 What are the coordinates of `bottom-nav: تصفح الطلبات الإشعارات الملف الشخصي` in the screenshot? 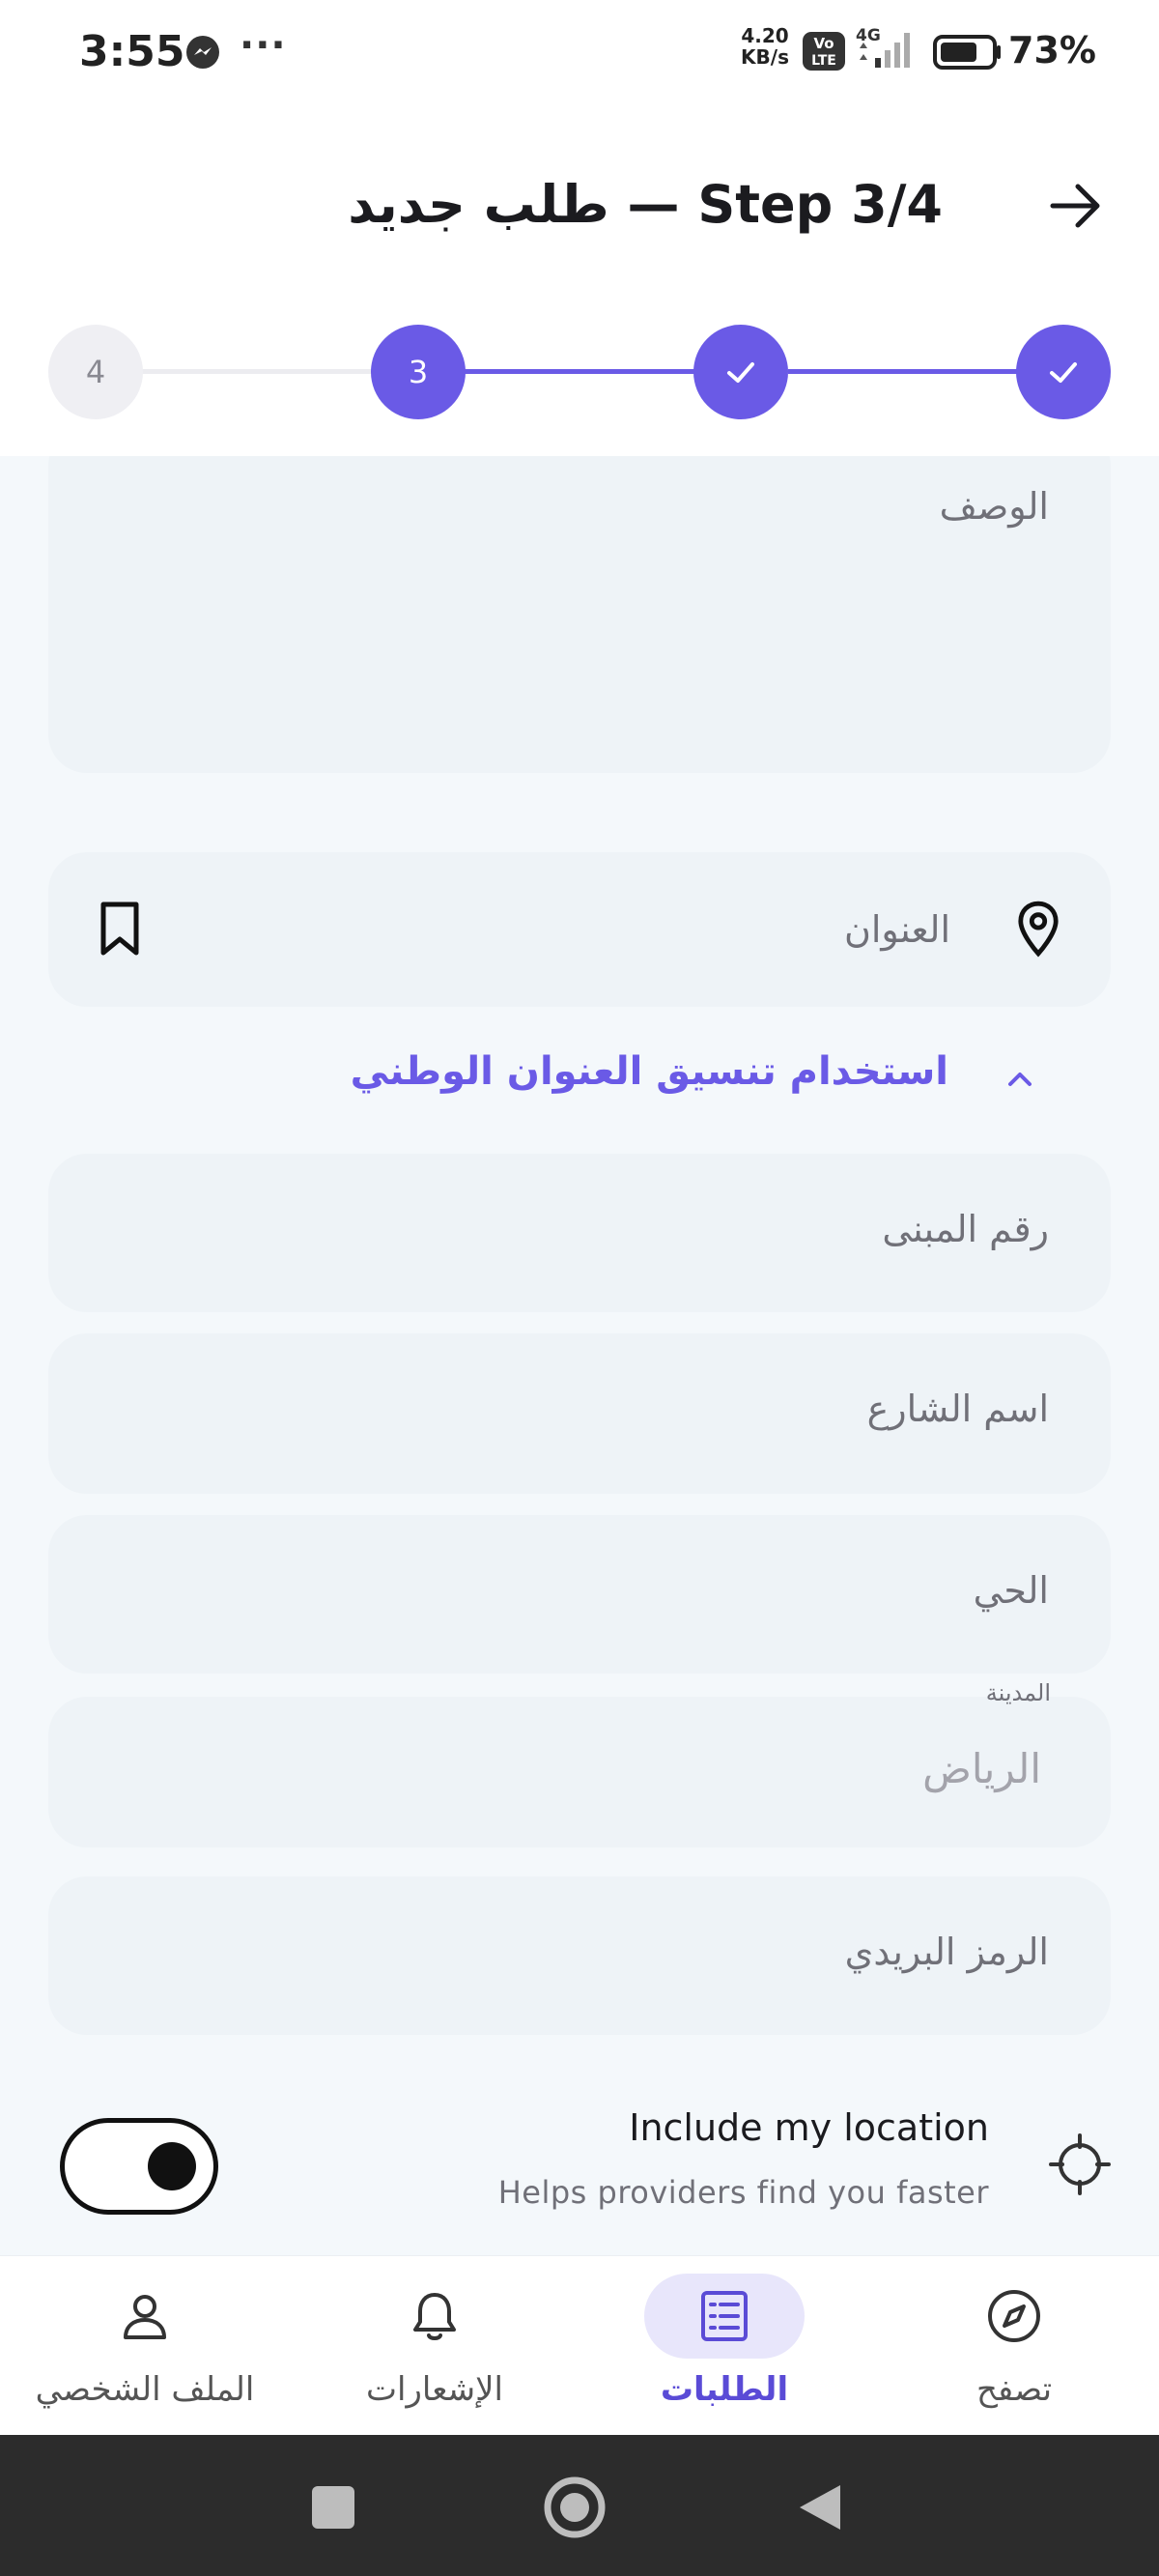 It's located at (579, 2345).